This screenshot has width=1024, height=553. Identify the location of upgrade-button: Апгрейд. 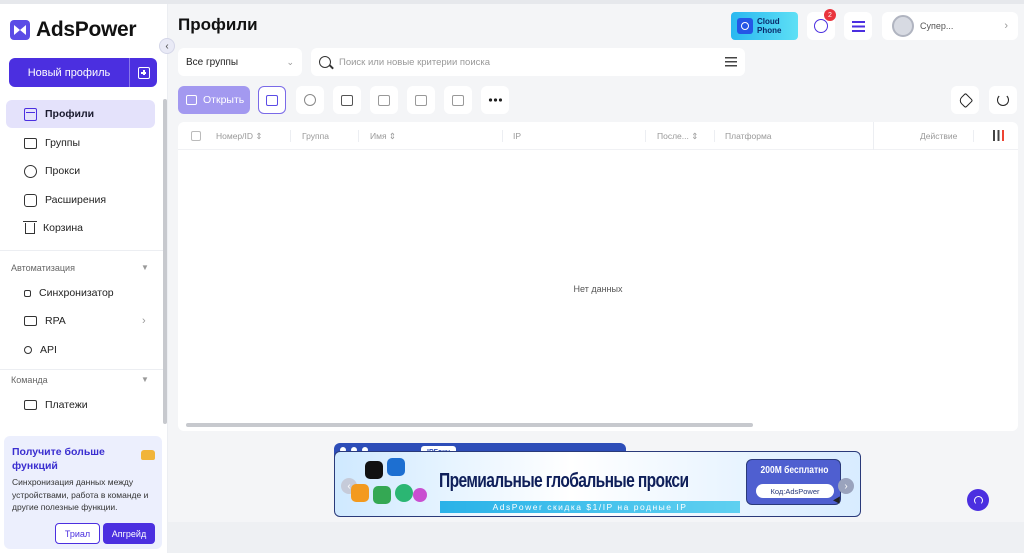
(129, 533).